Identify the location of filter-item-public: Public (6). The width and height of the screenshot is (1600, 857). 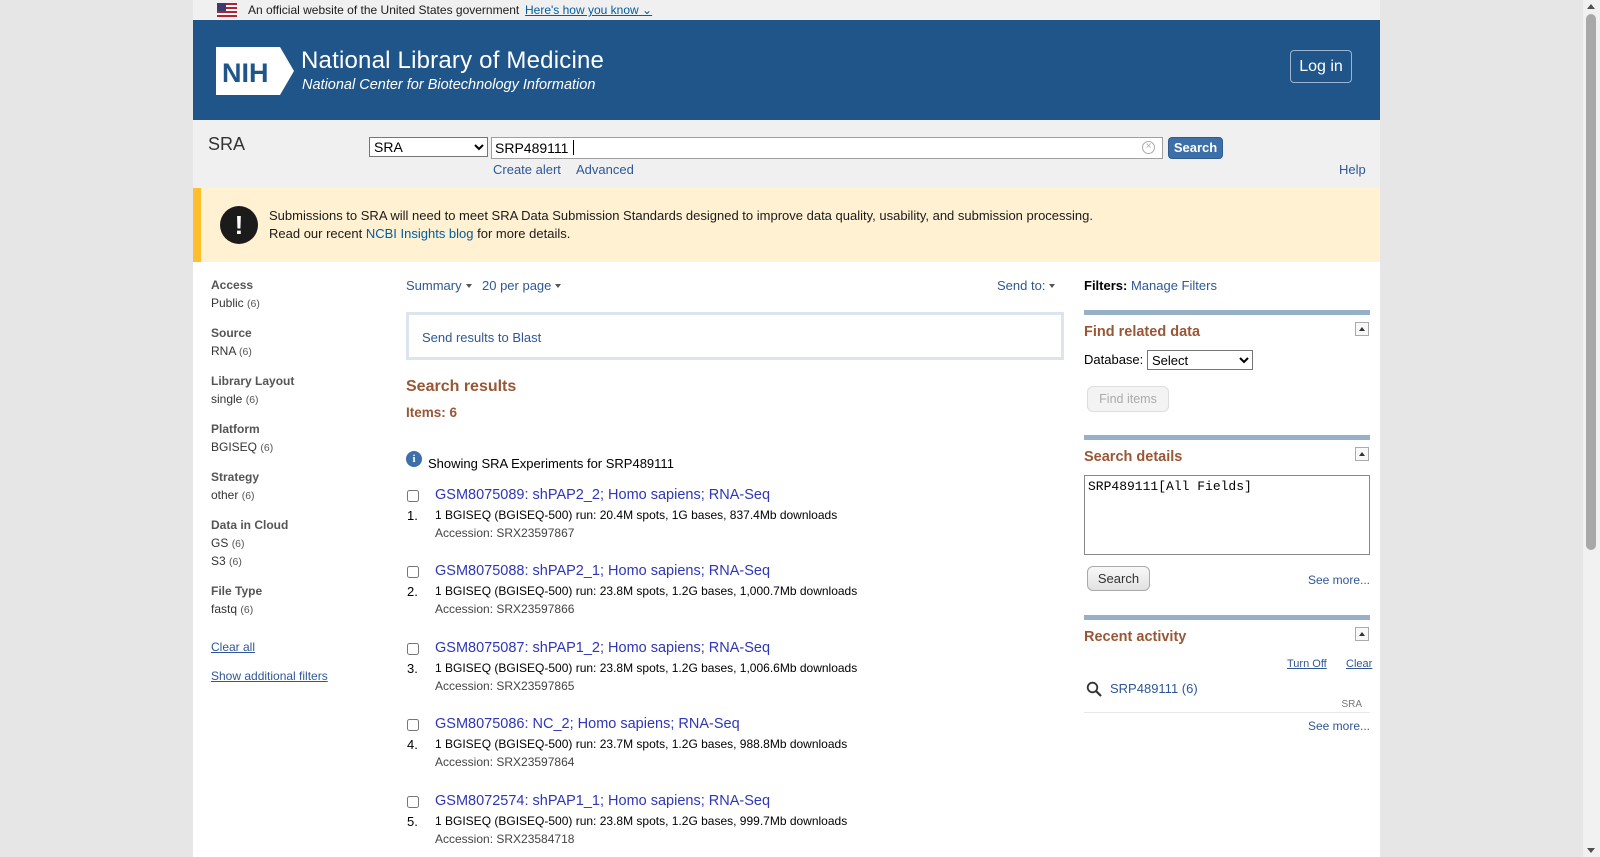
(296, 305).